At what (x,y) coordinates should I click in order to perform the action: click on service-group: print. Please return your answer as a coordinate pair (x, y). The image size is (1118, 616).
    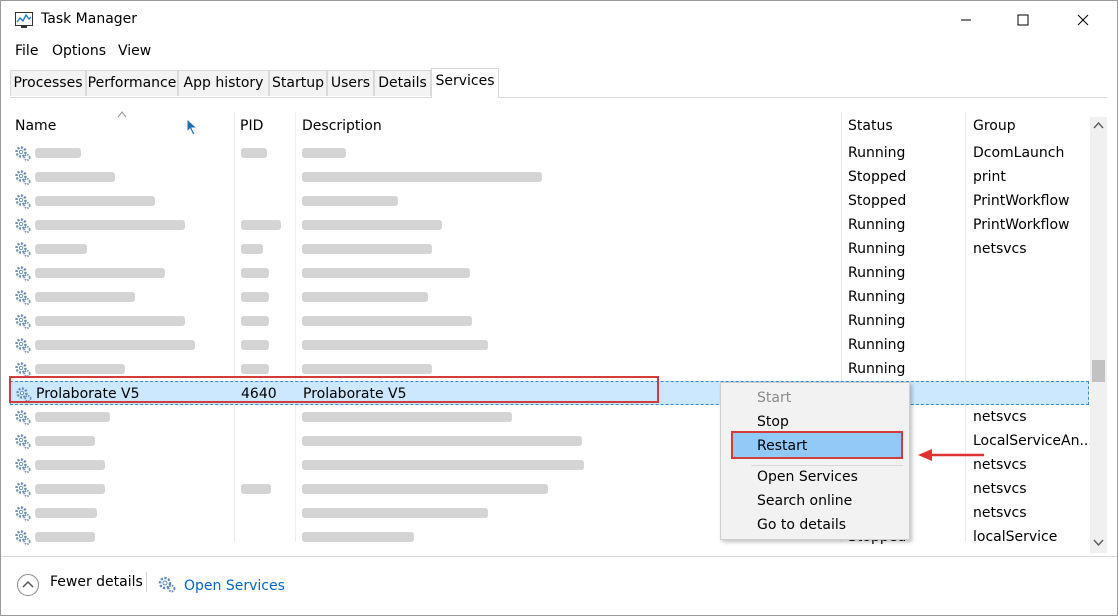
    Looking at the image, I should click on (989, 177).